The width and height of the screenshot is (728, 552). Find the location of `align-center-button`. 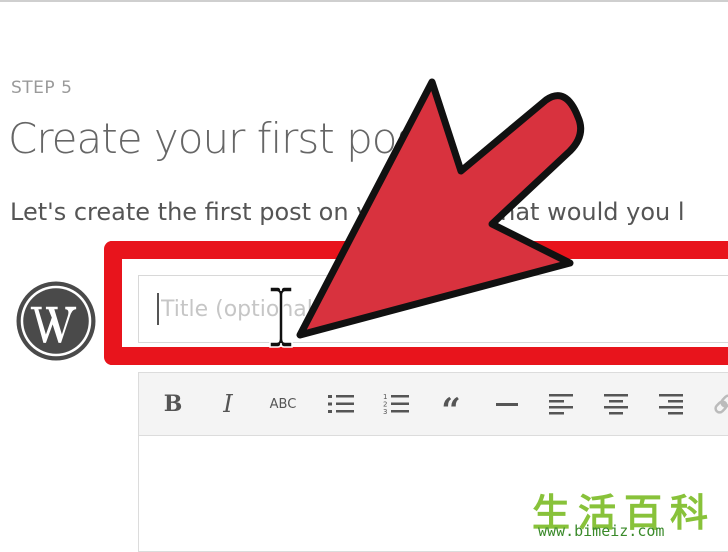

align-center-button is located at coordinates (616, 404).